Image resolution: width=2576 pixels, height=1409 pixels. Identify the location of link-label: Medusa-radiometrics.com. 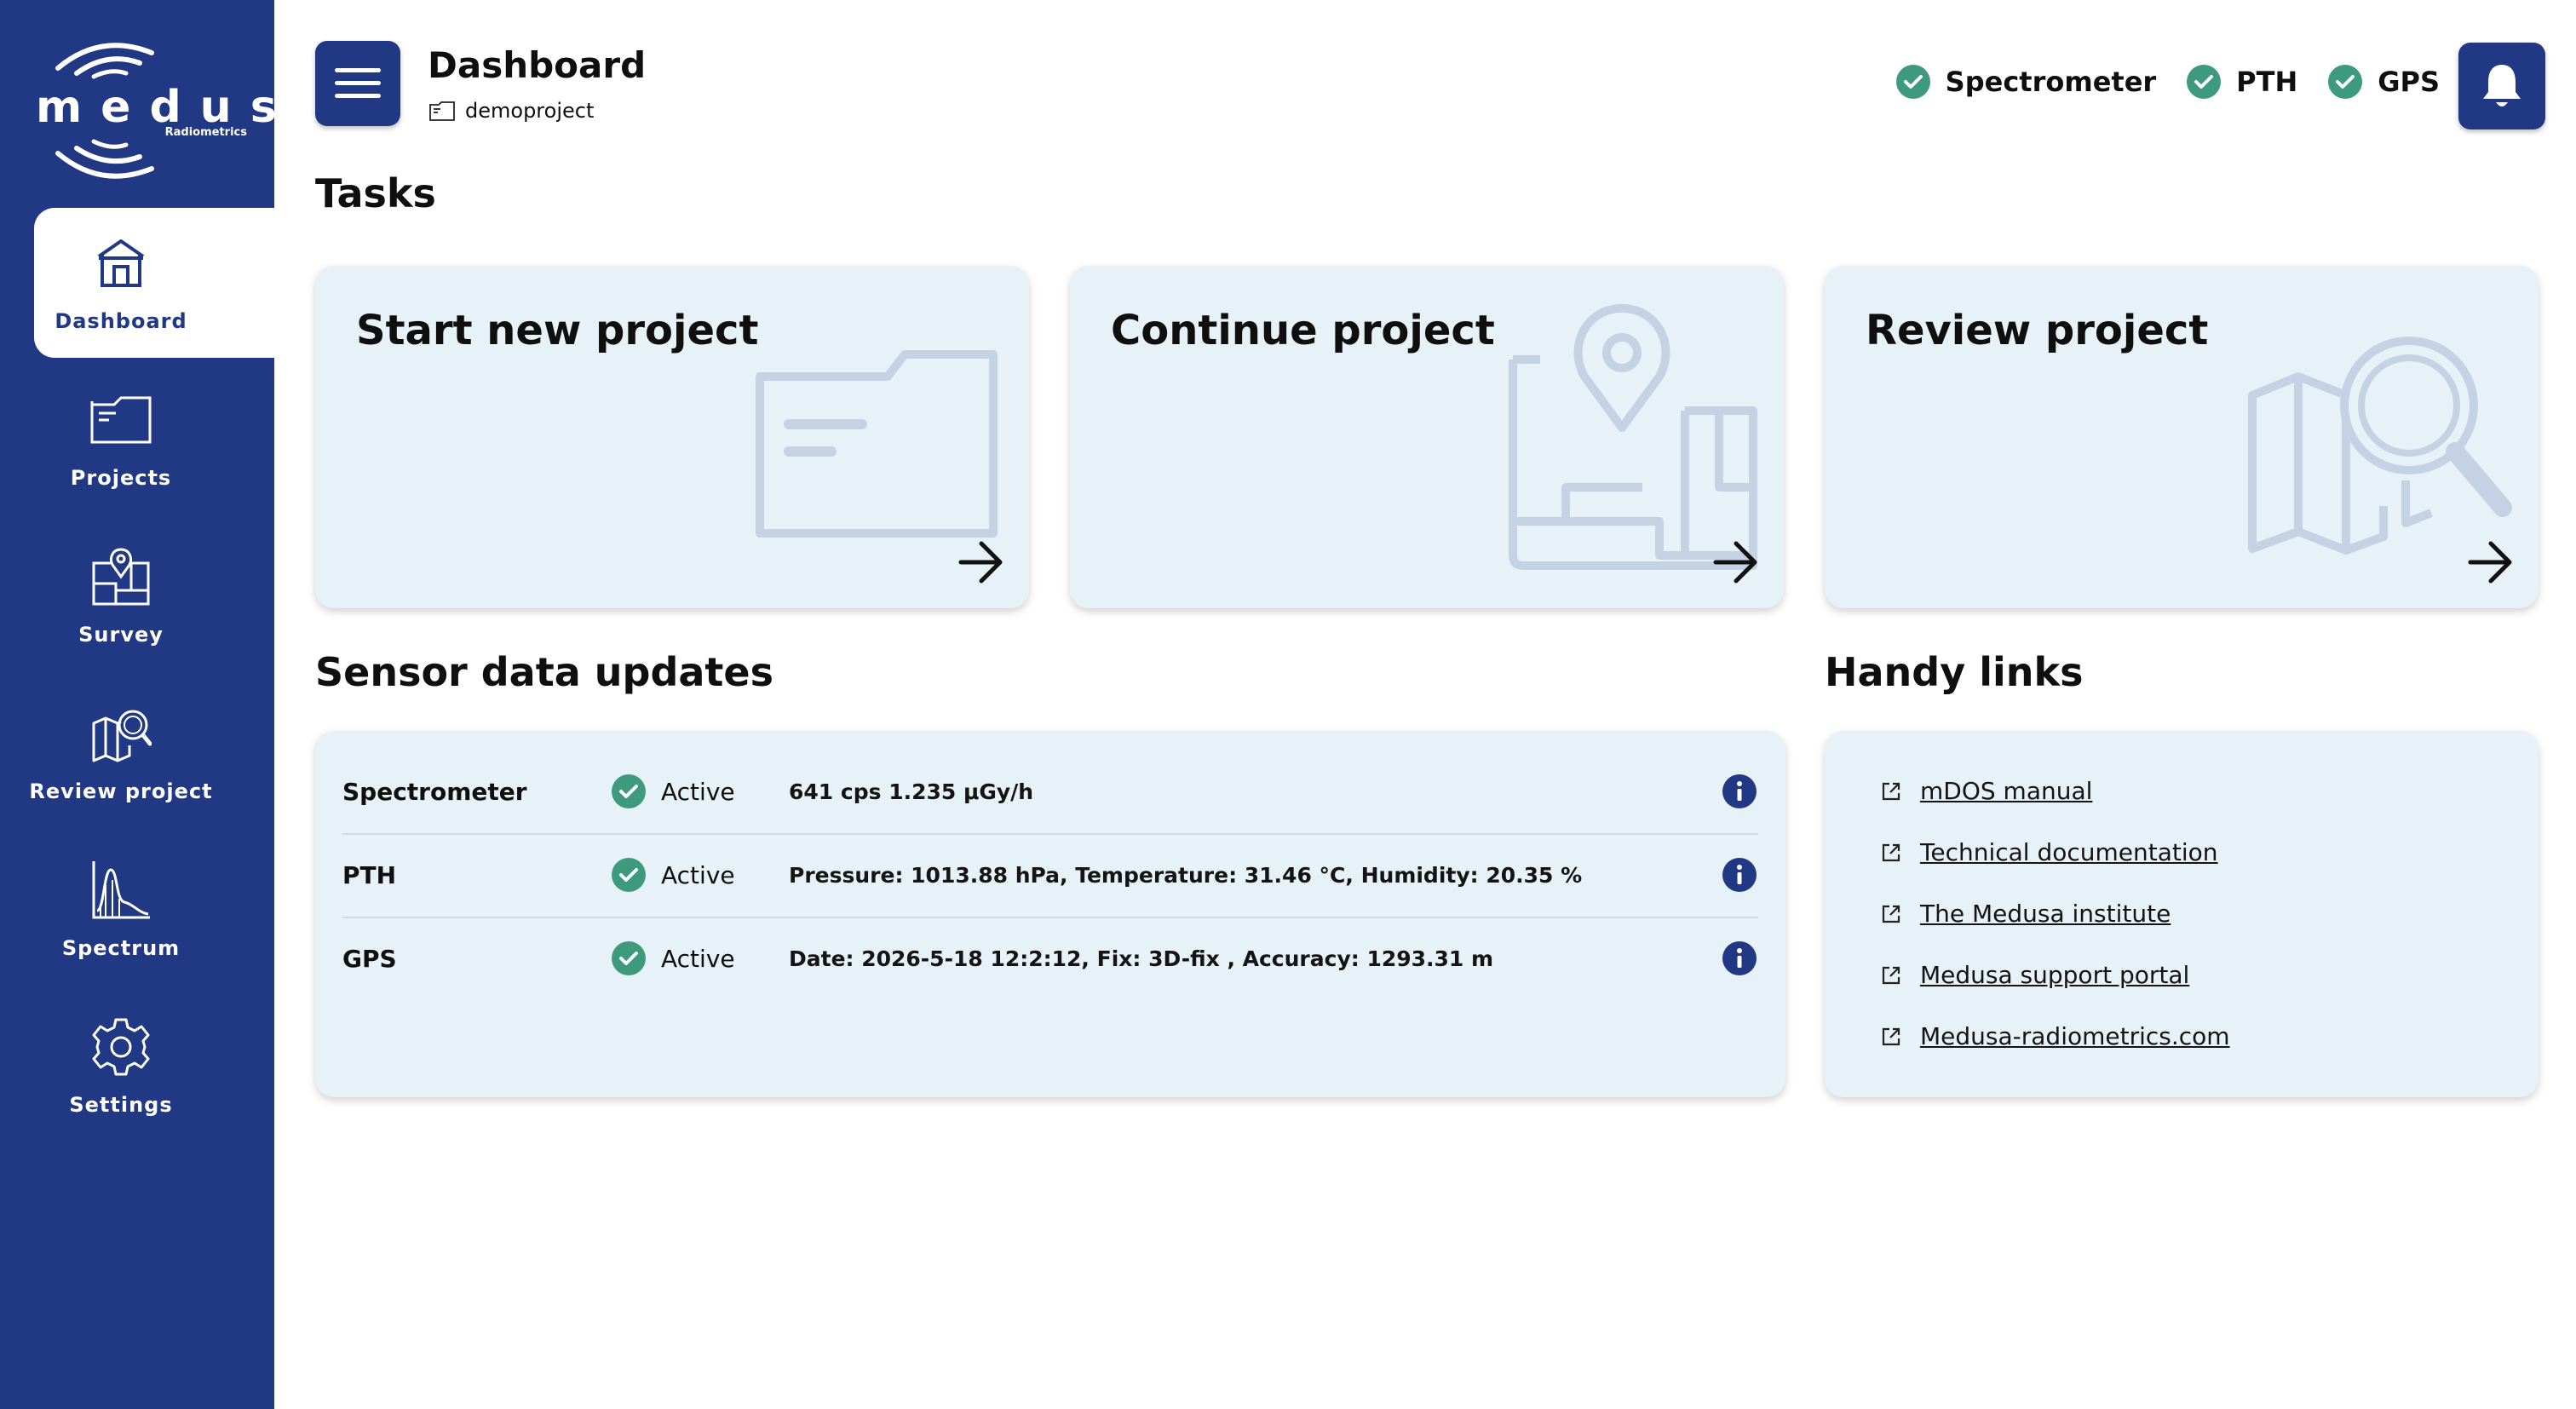
(2075, 1036).